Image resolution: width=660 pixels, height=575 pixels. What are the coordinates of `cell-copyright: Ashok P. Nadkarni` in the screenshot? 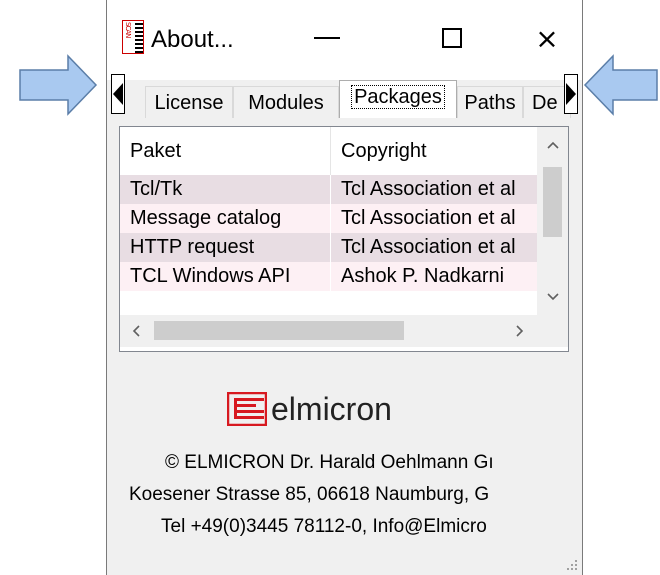 It's located at (423, 276).